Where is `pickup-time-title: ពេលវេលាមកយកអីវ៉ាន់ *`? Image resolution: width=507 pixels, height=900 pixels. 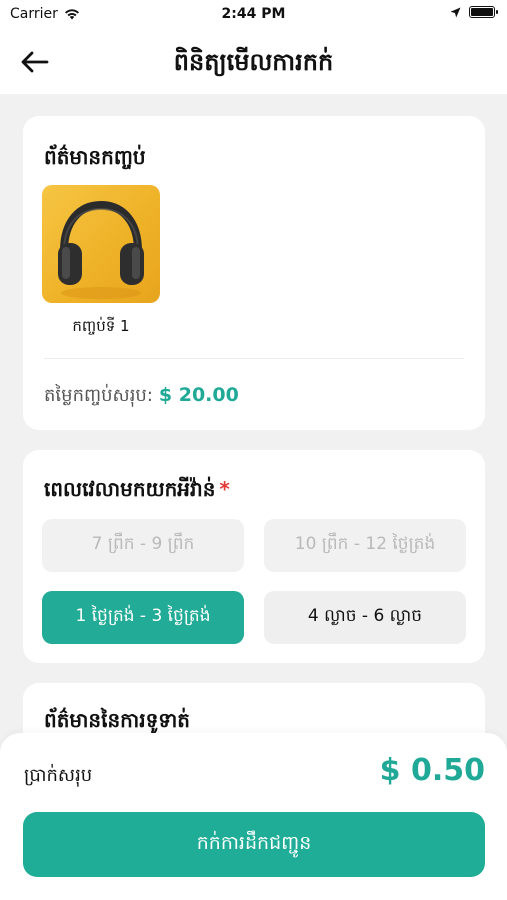 pickup-time-title: ពេលវេលាមកយកអីវ៉ាន់ * is located at coordinates (137, 491).